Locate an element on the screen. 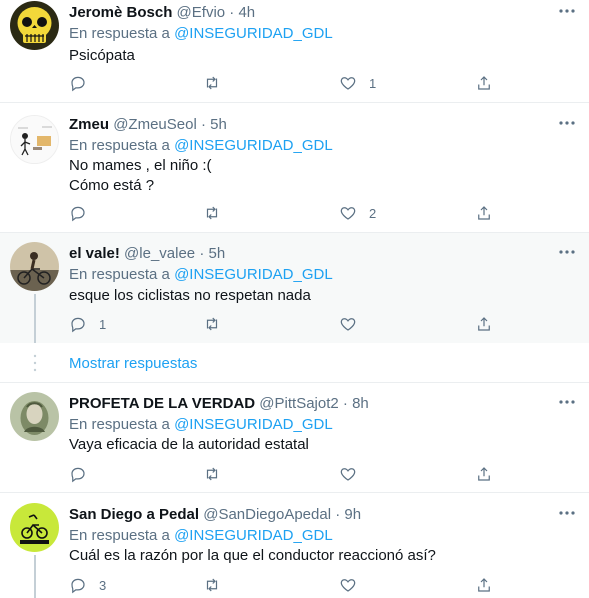 This screenshot has height=598, width=589. cyclist-avatar-icon is located at coordinates (34, 266).